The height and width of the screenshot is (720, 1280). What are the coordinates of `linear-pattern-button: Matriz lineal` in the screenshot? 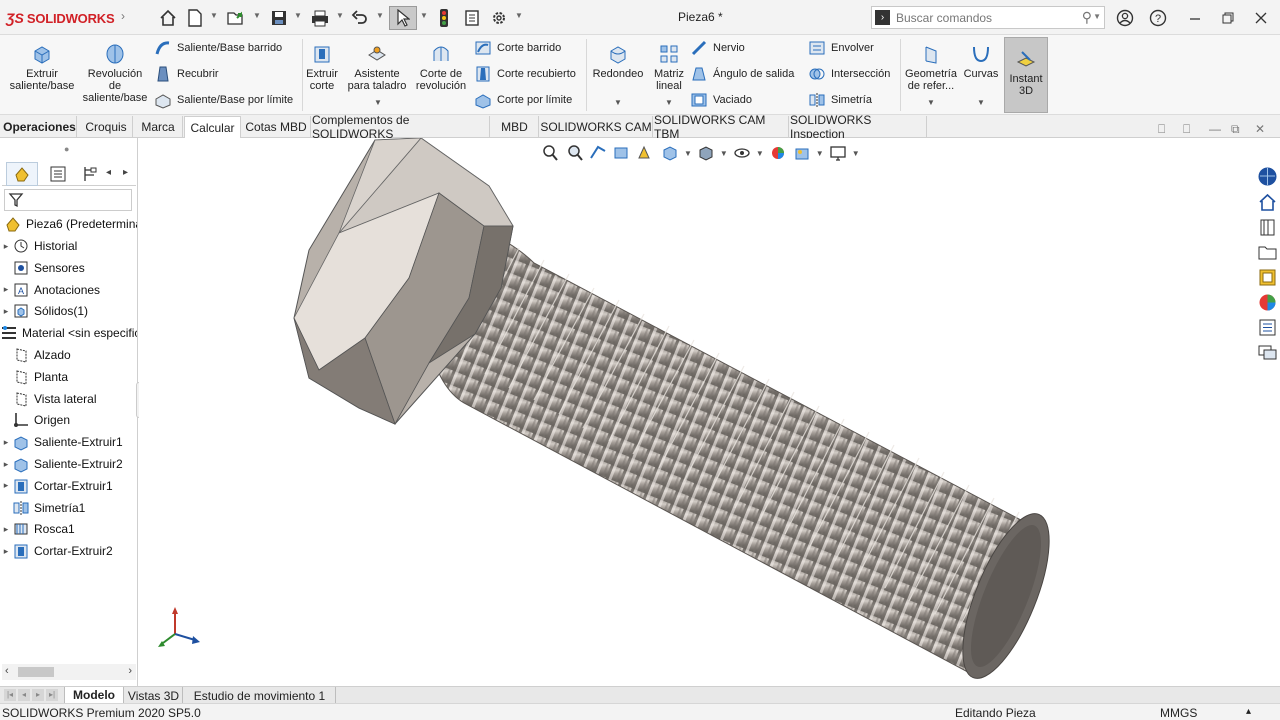 It's located at (669, 67).